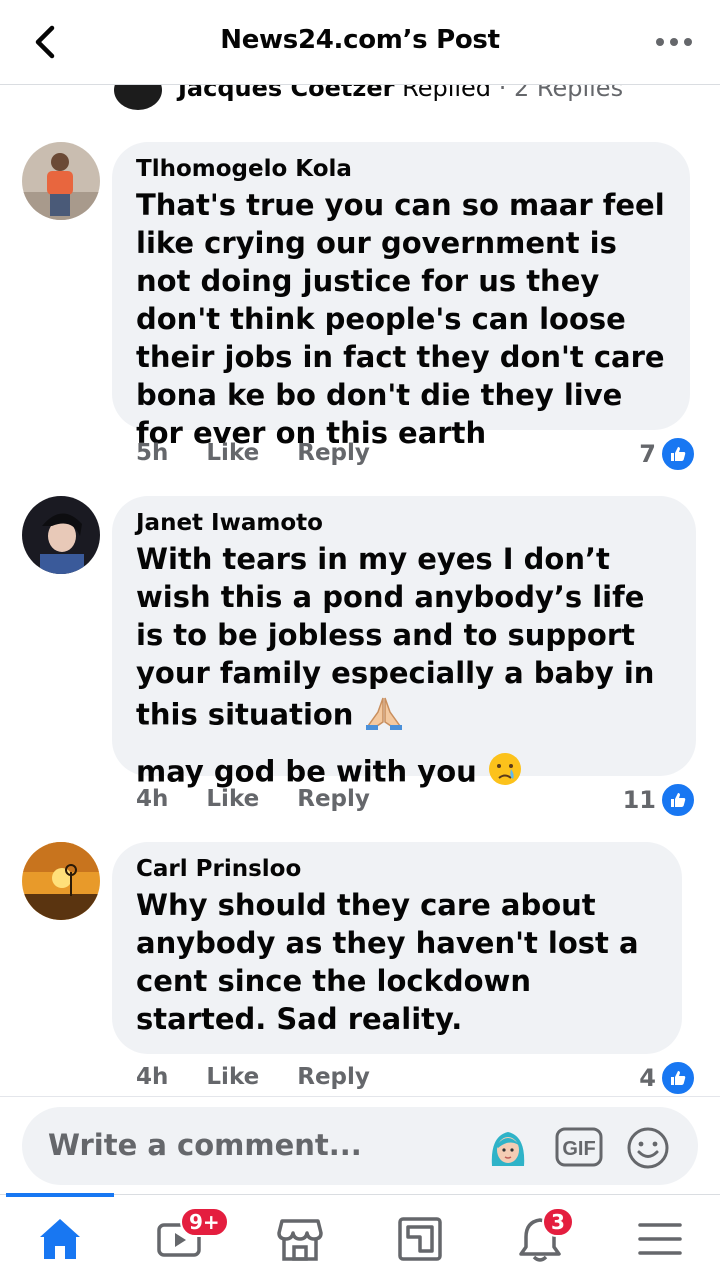 This screenshot has width=720, height=1281. What do you see at coordinates (268, 453) in the screenshot?
I see `comment-meta: 5h Like Reply` at bounding box center [268, 453].